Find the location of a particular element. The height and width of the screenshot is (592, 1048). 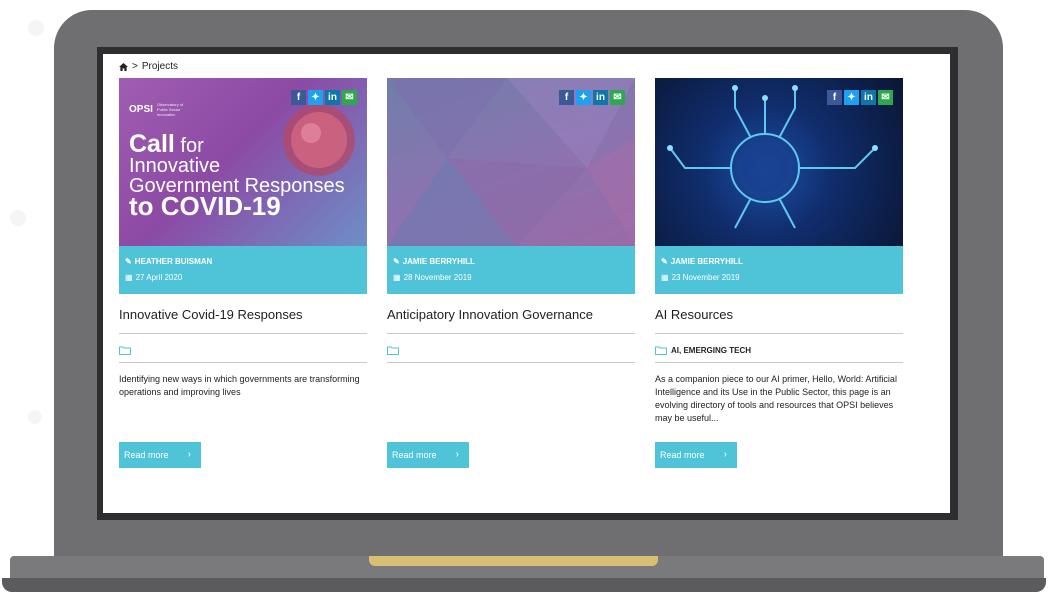

card-meta: ✎ JAMIE BERRYHILL ▦ 23 November 2019 is located at coordinates (779, 270).